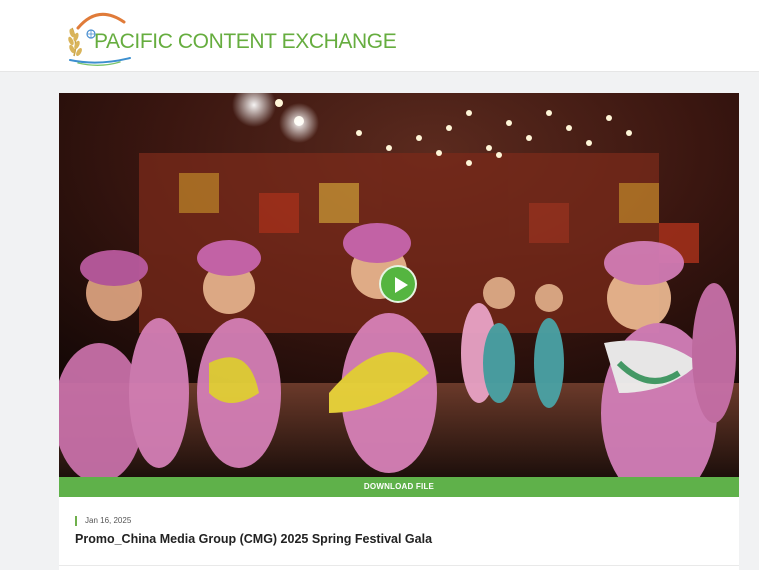 Image resolution: width=759 pixels, height=570 pixels. I want to click on play-button, so click(398, 284).